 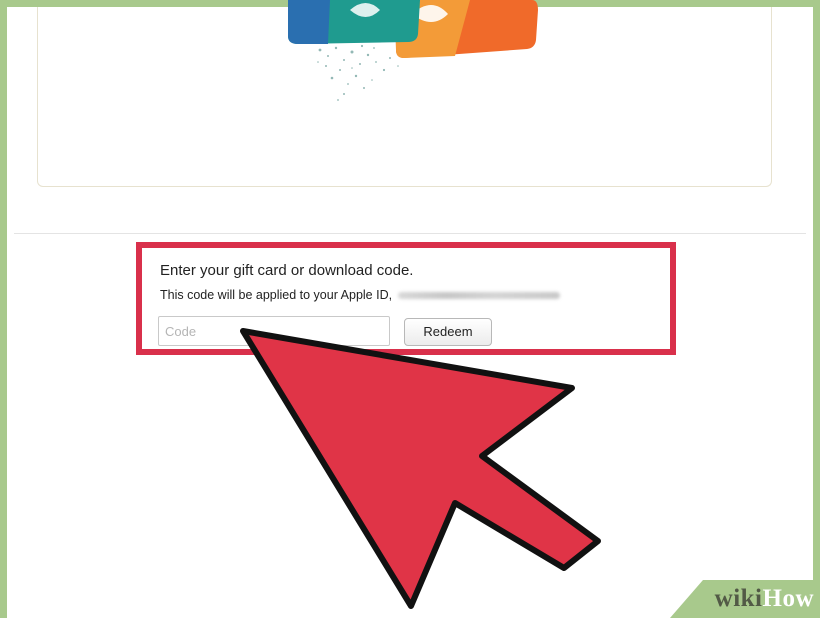 What do you see at coordinates (448, 332) in the screenshot?
I see `redeem-button: Redeem` at bounding box center [448, 332].